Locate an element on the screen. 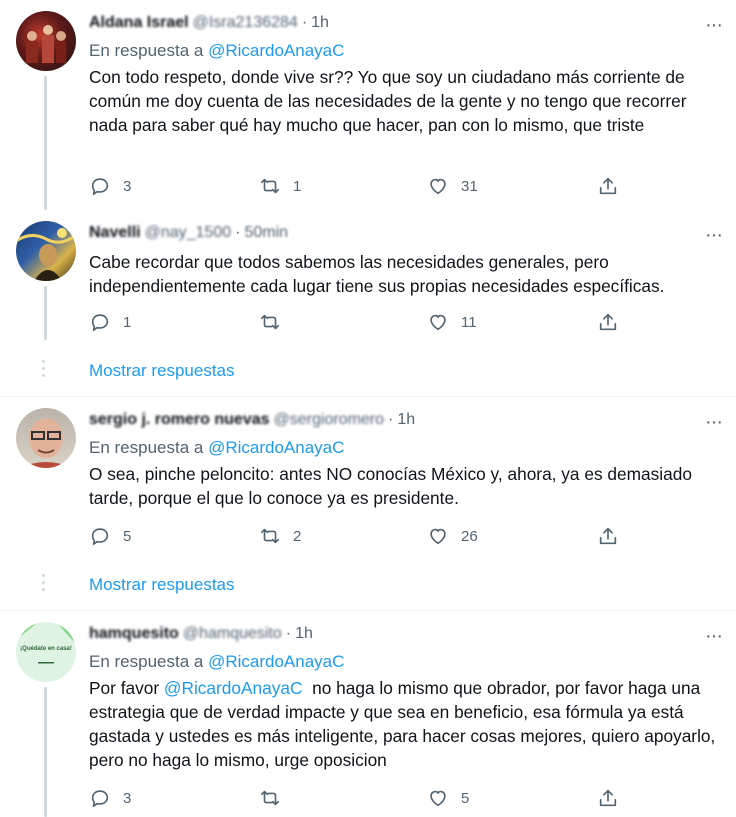 This screenshot has width=736, height=817. author-name: hamquesito is located at coordinates (134, 633).